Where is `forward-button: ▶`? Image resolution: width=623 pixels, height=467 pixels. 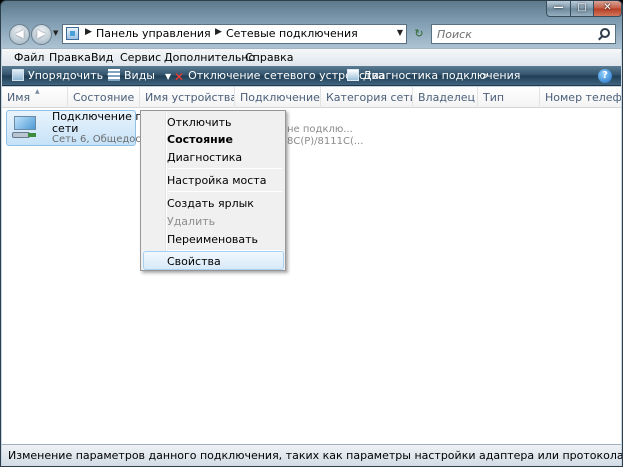
forward-button: ▶ is located at coordinates (41, 34).